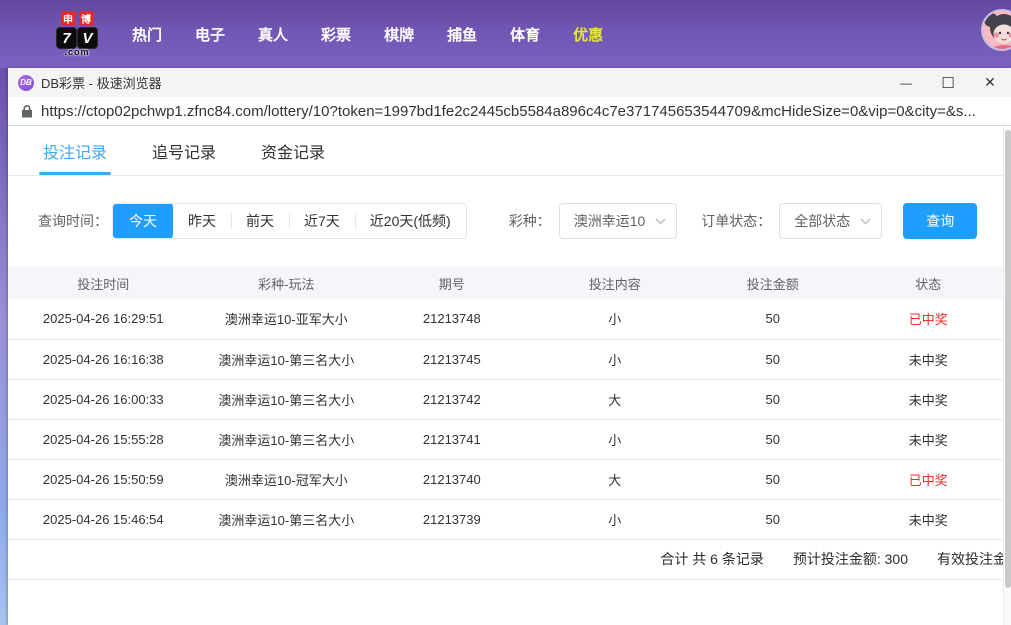 The width and height of the screenshot is (1011, 625). What do you see at coordinates (27, 111) in the screenshot?
I see `lock-icon` at bounding box center [27, 111].